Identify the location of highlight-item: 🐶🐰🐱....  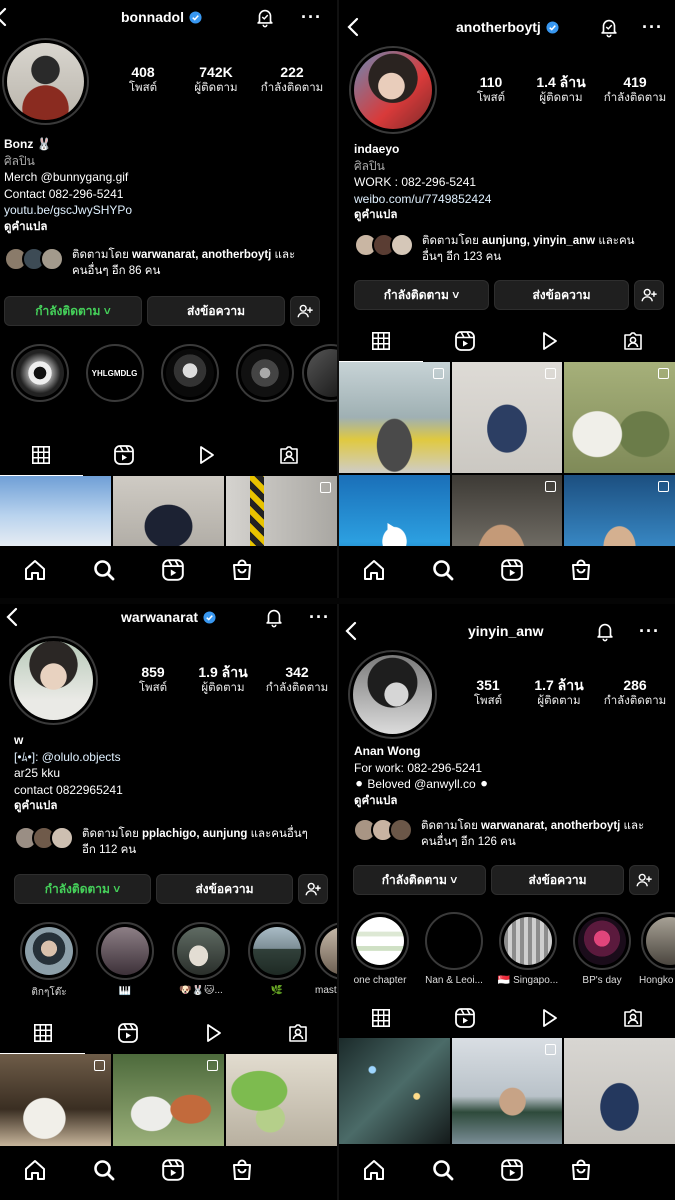
(201, 961).